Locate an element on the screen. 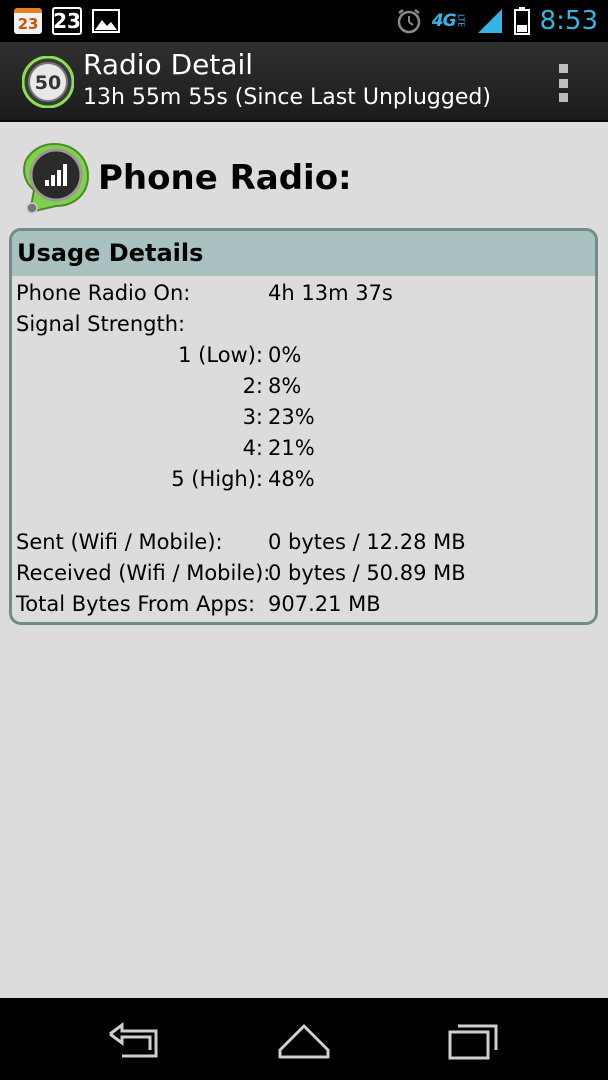  signal-level-row: 4: 21% is located at coordinates (303, 448).